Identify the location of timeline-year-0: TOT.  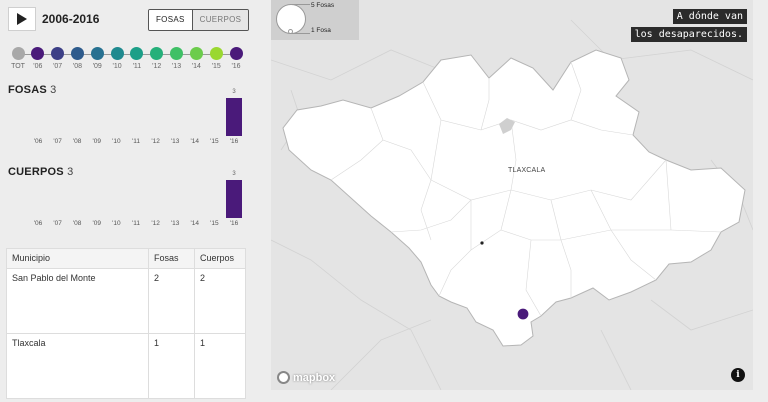
(18, 58).